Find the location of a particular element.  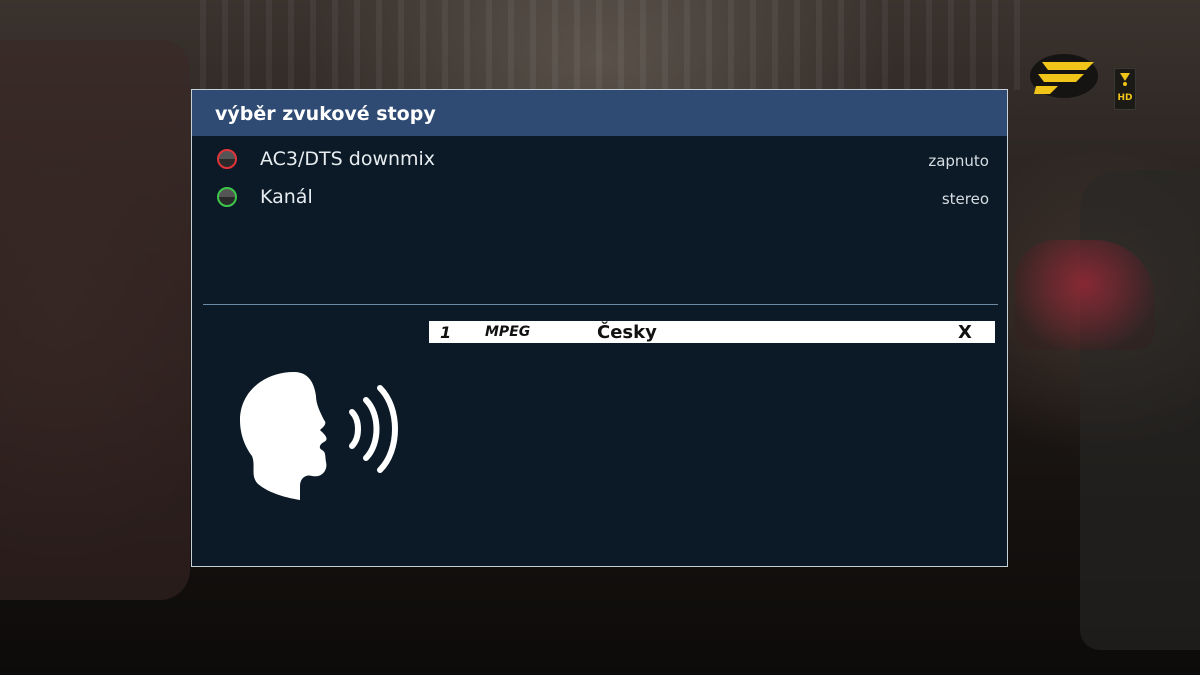

option-label-channel: Kanál is located at coordinates (286, 197).